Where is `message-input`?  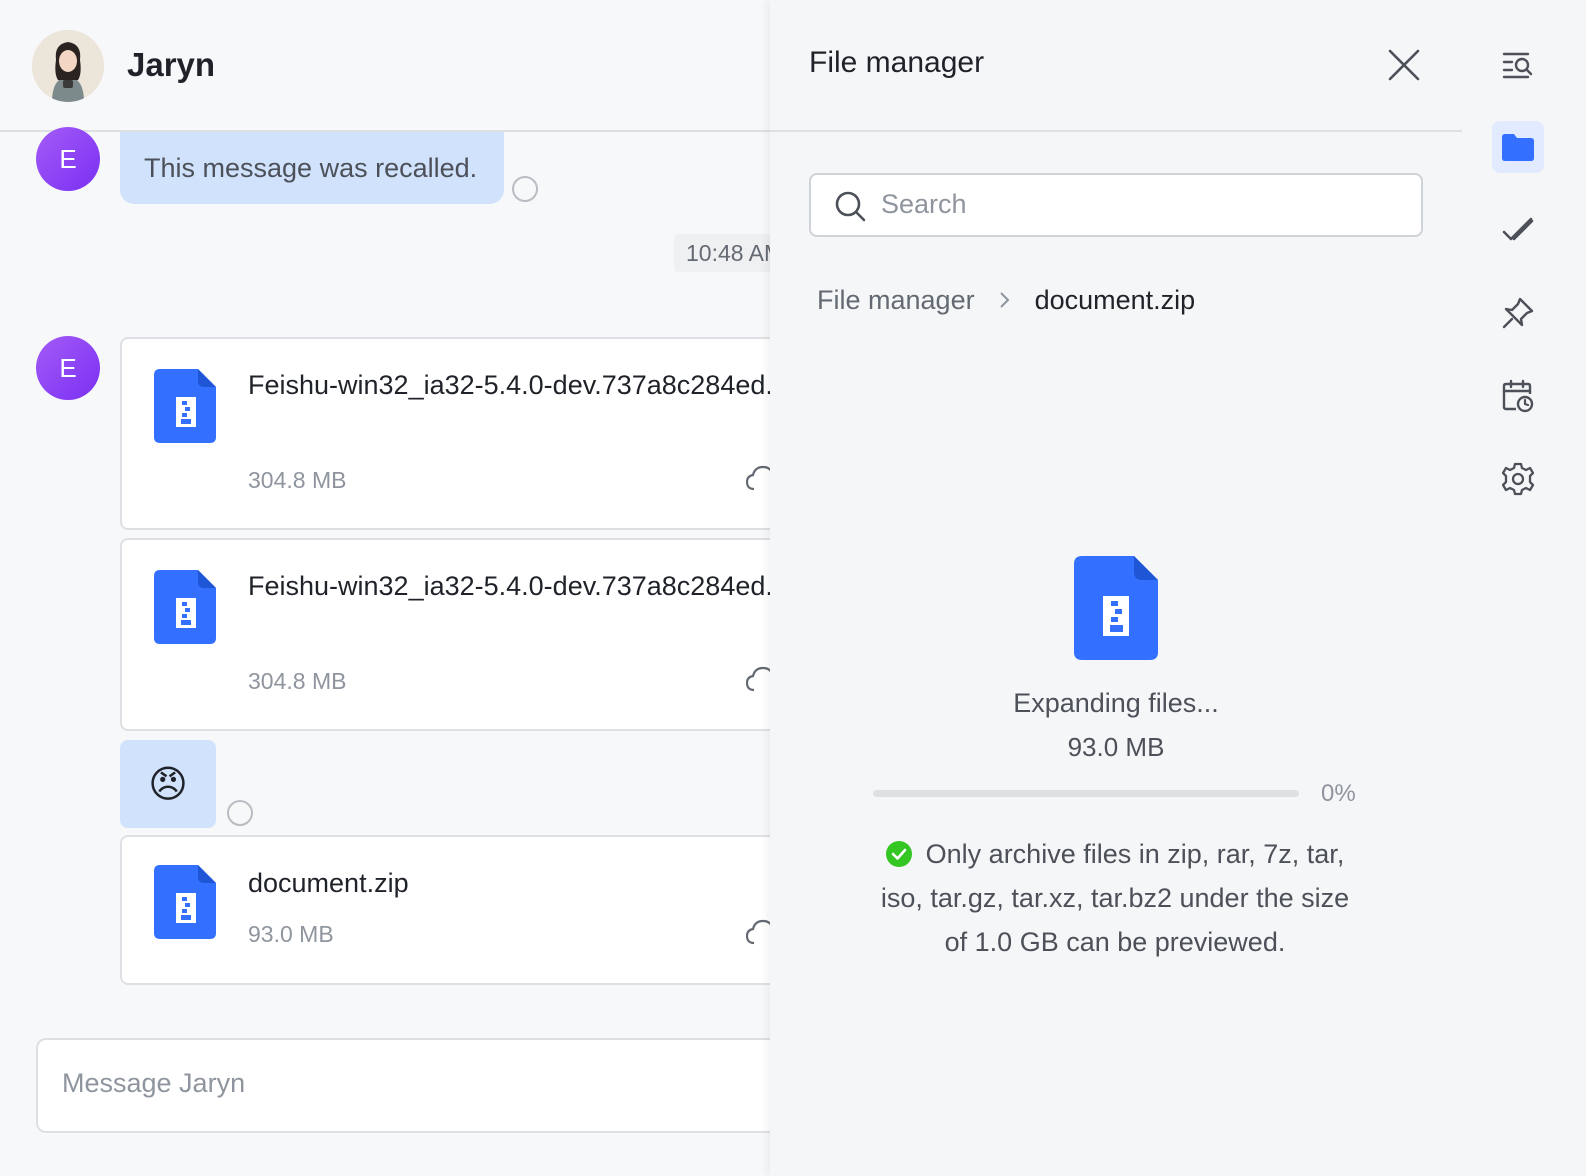 message-input is located at coordinates (362, 1083).